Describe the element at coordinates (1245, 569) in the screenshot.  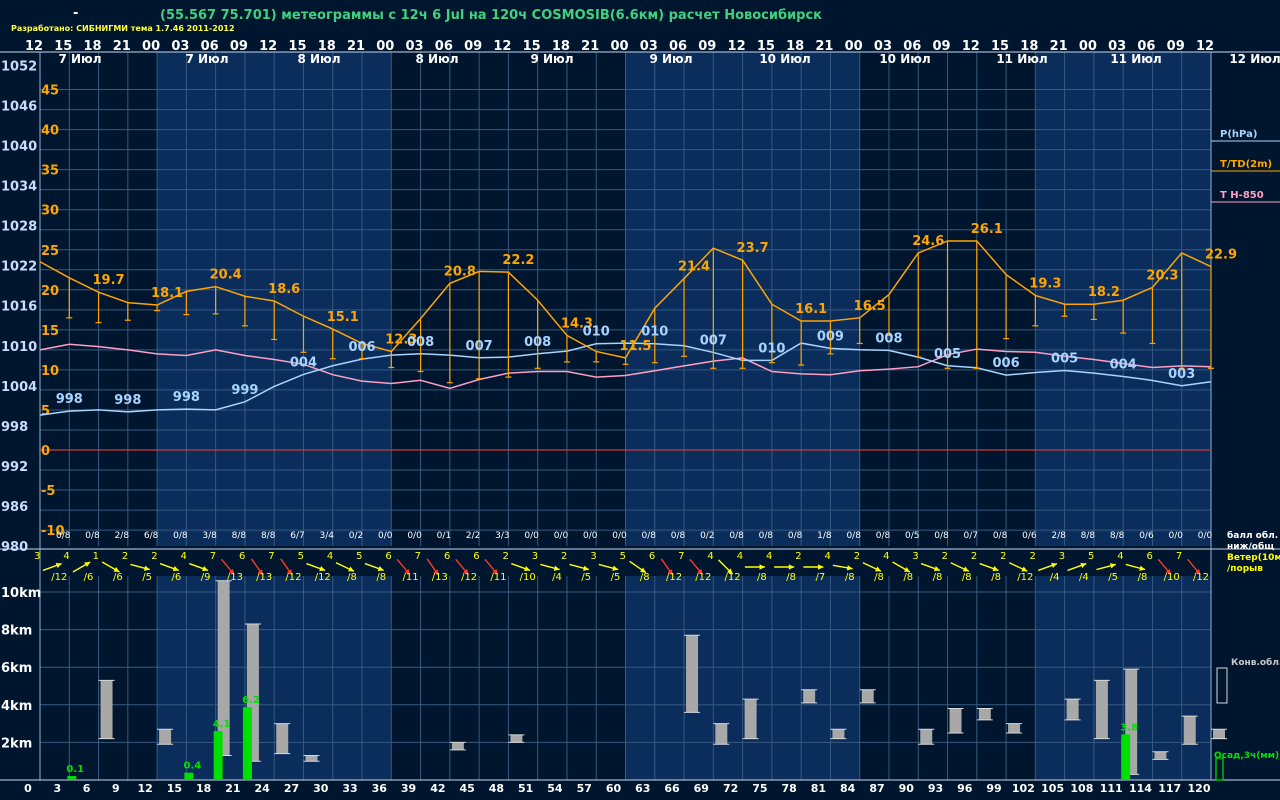
I see `legend-wind: /порыв` at that location.